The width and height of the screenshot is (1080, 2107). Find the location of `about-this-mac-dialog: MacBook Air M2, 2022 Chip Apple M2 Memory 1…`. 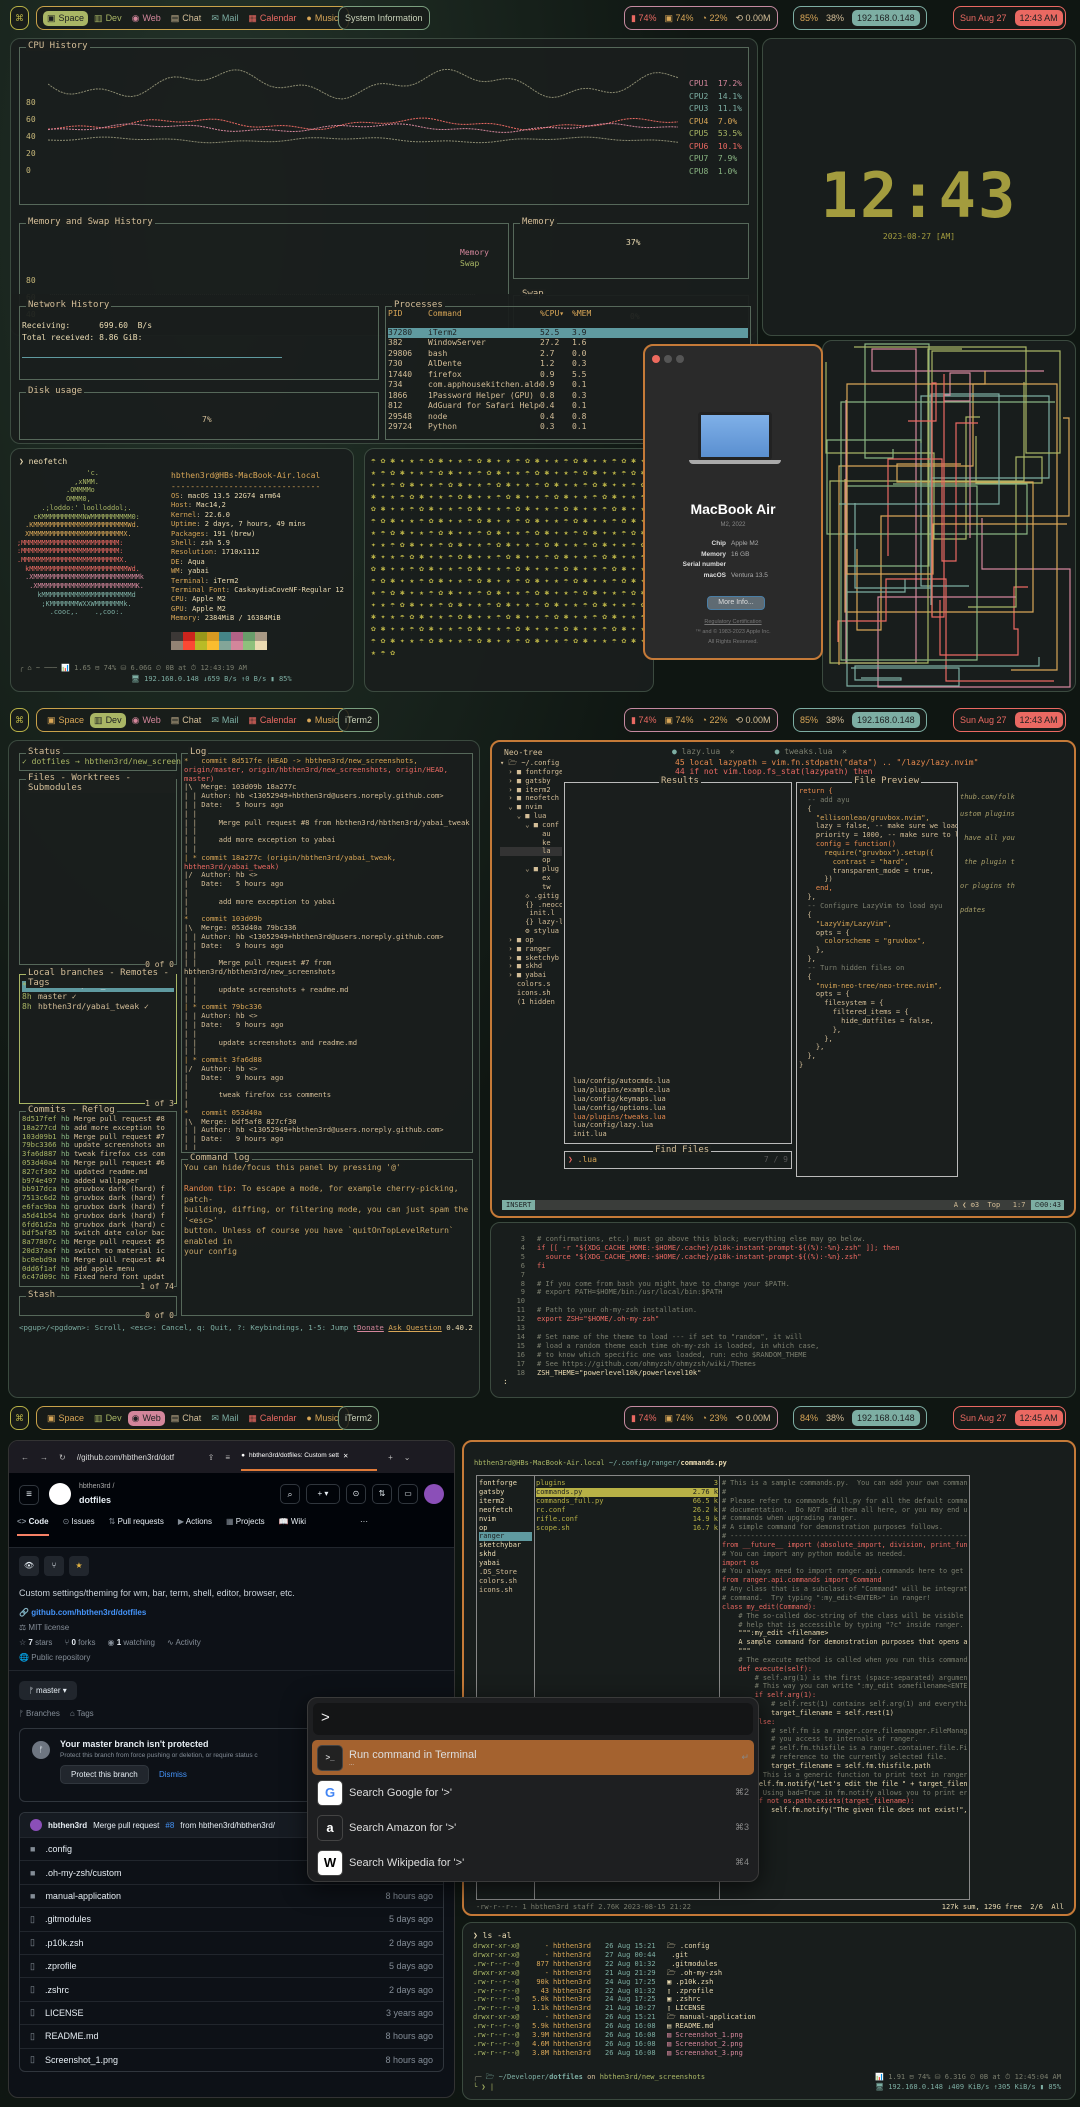

about-this-mac-dialog: MacBook Air M2, 2022 Chip Apple M2 Memory 1… is located at coordinates (733, 502).